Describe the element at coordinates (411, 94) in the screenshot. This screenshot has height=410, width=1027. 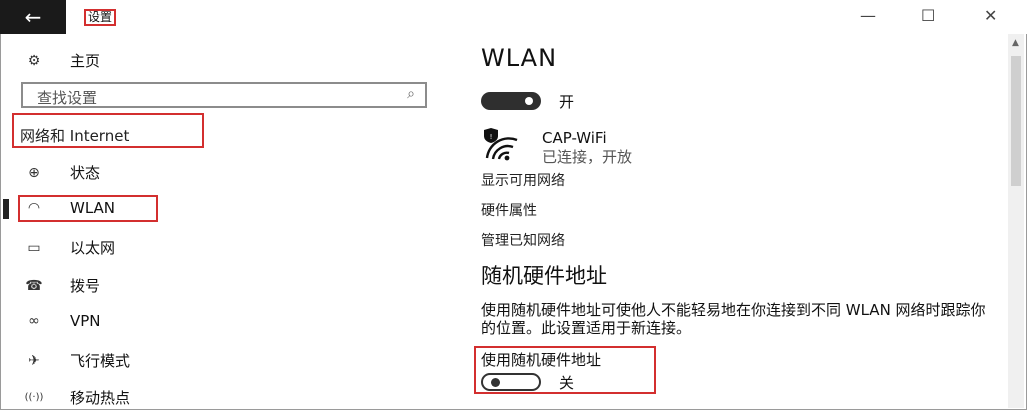
I see `search-icon: ⌕` at that location.